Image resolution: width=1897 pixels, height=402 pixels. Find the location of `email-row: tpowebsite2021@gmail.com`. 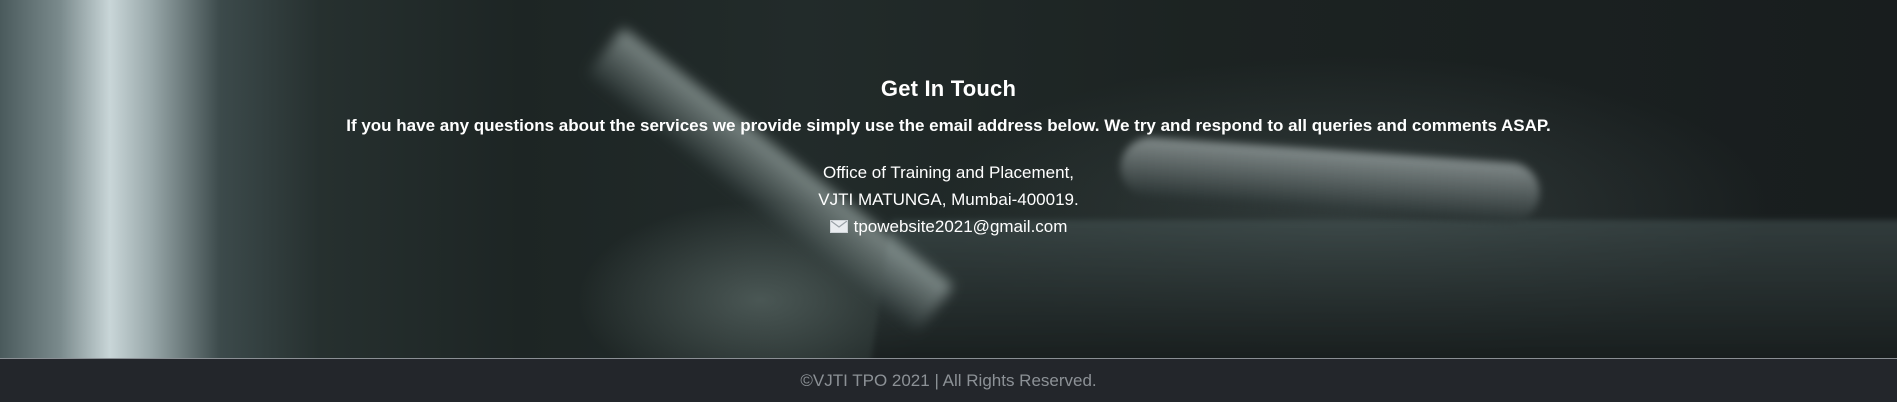

email-row: tpowebsite2021@gmail.com is located at coordinates (948, 227).